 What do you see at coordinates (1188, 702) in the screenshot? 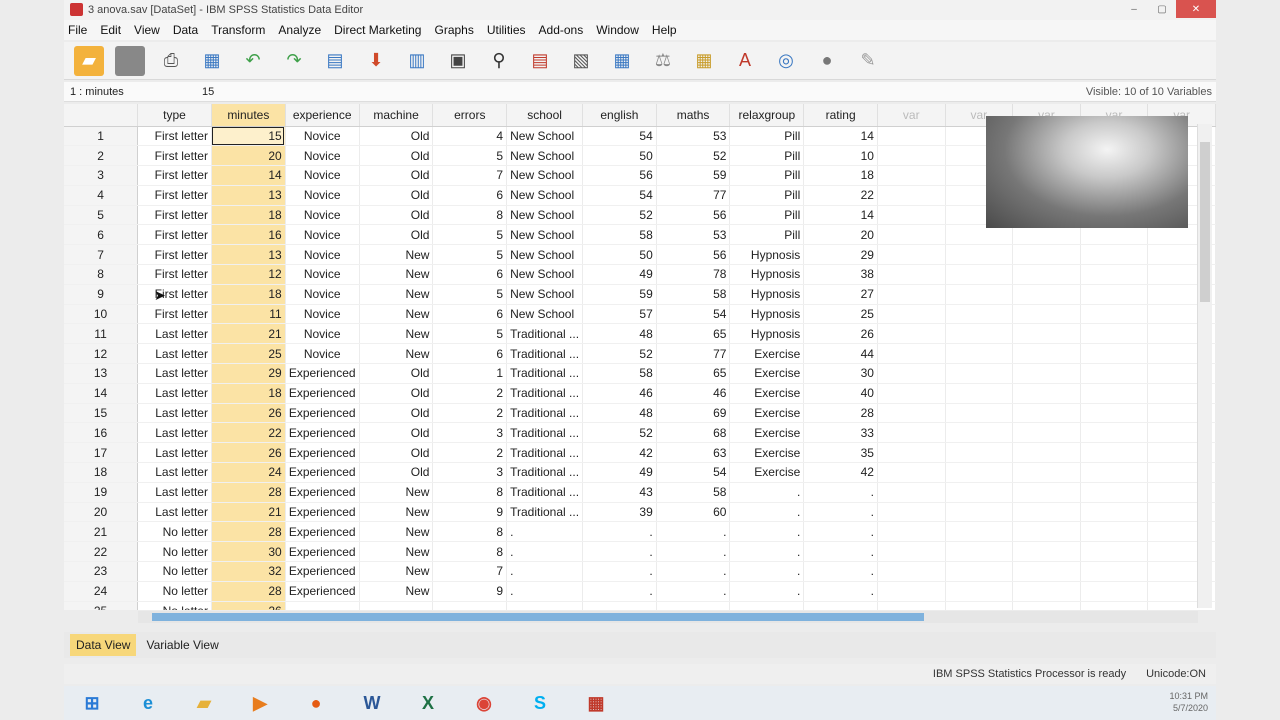
I see `system-tray-clock: 10:31 PM 5/7/2020` at bounding box center [1188, 702].